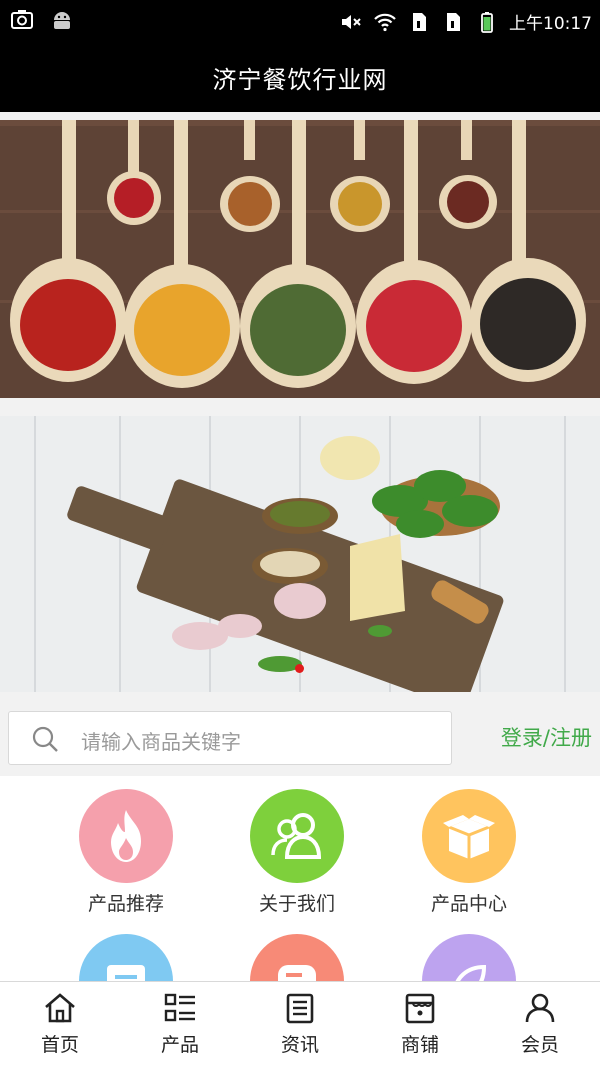  I want to click on category-label: 产品中心, so click(468, 904).